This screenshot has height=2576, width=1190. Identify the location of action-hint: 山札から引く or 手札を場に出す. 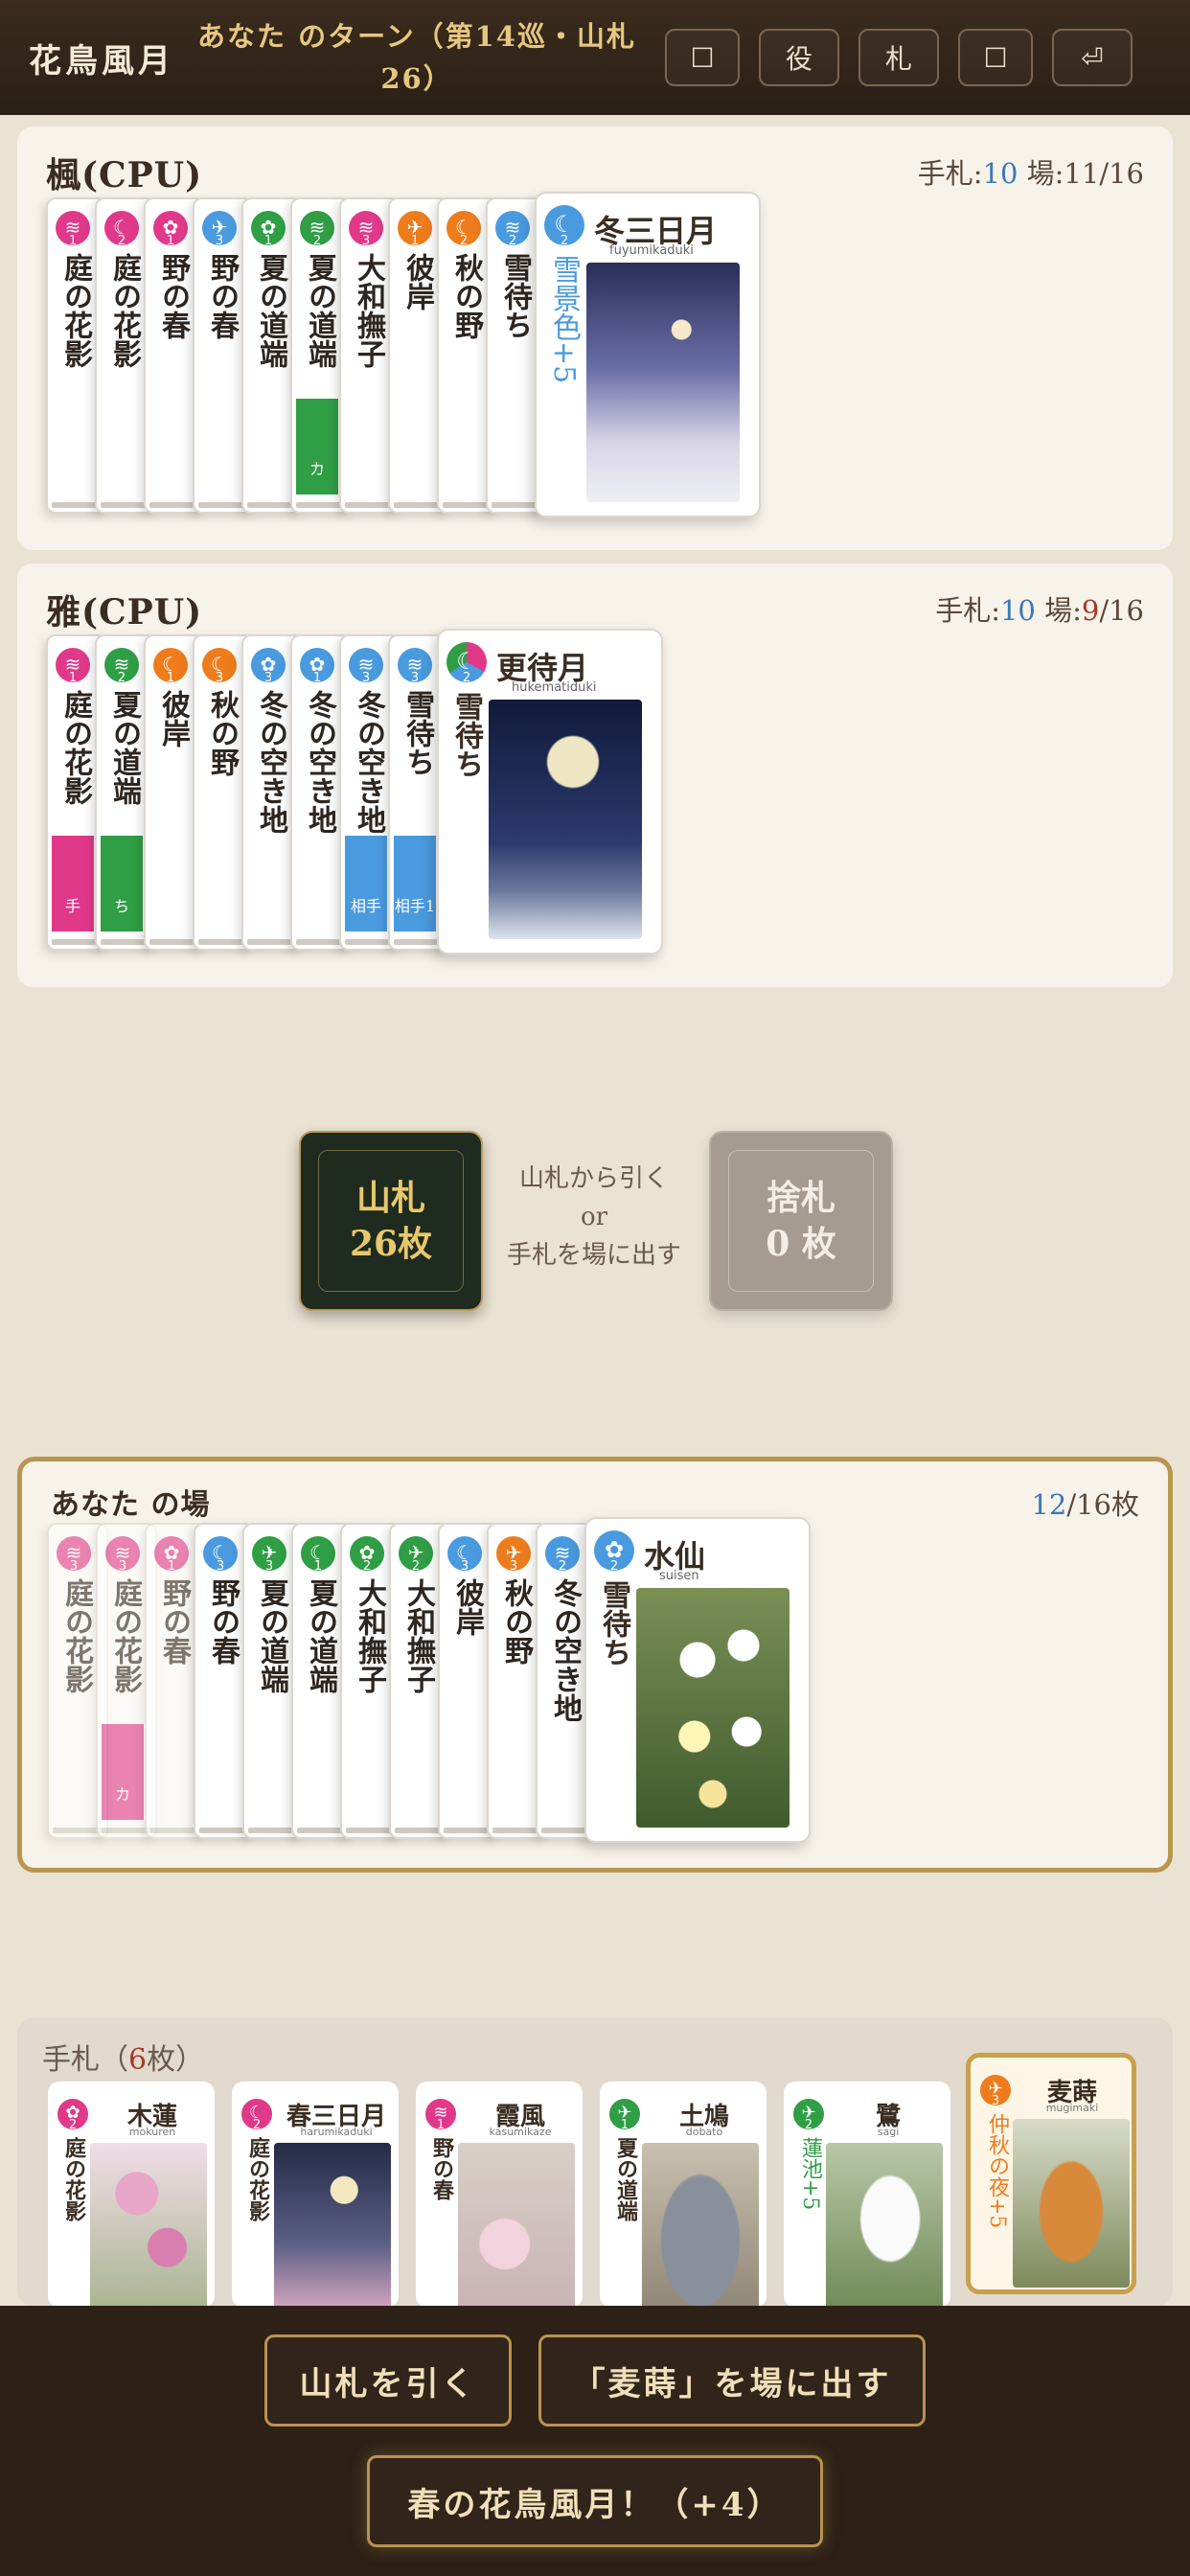
(593, 1217).